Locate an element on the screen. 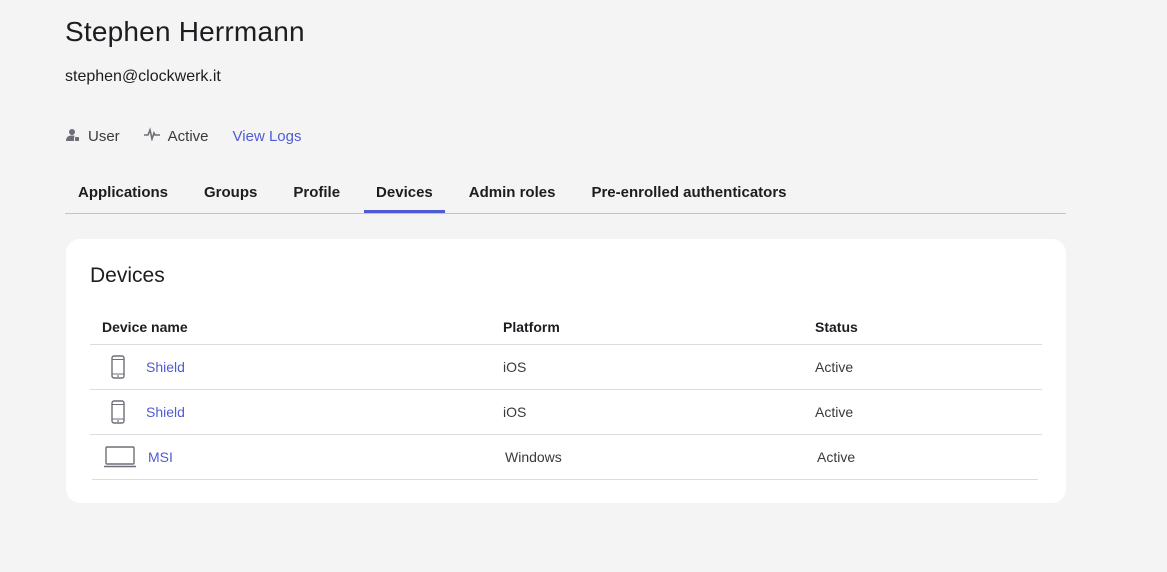  user-status: Active is located at coordinates (176, 136).